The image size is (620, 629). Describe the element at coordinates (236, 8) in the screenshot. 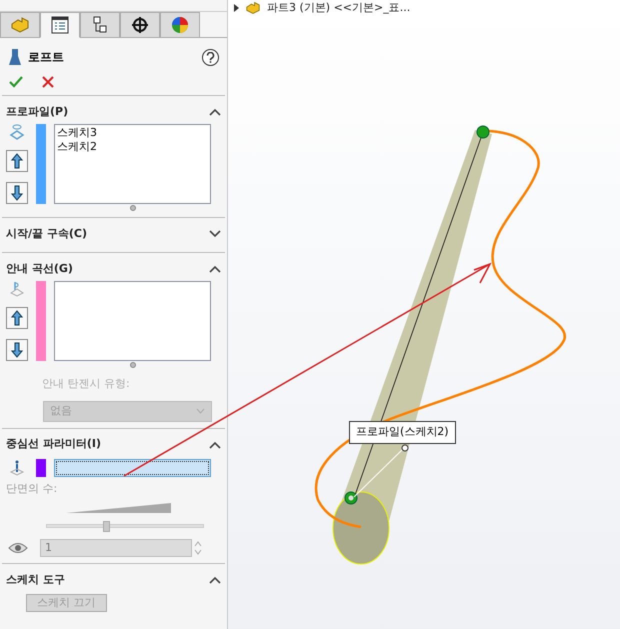

I see `expand-arrow-icon` at that location.